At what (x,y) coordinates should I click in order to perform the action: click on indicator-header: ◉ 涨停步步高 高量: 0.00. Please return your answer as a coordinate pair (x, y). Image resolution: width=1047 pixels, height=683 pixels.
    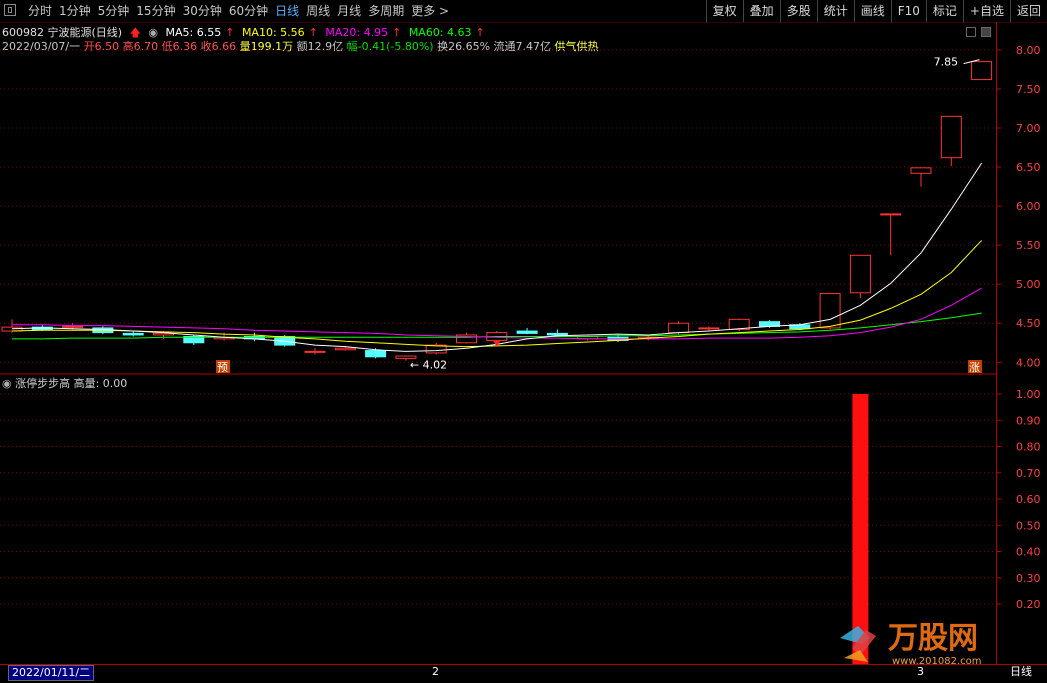
    Looking at the image, I should click on (64, 383).